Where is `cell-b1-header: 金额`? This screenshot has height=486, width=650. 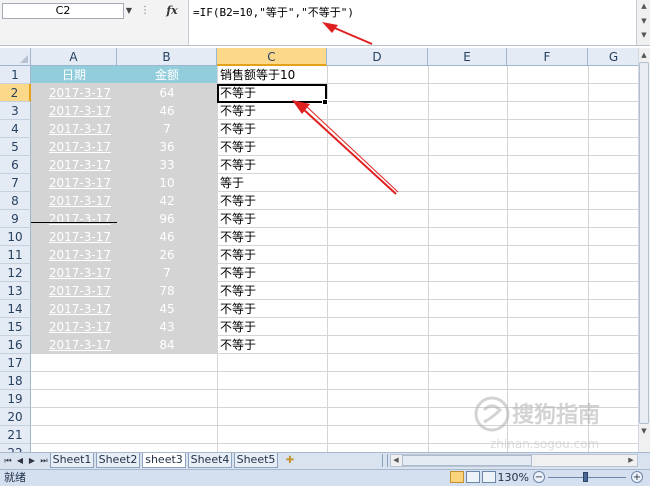 cell-b1-header: 金额 is located at coordinates (167, 75).